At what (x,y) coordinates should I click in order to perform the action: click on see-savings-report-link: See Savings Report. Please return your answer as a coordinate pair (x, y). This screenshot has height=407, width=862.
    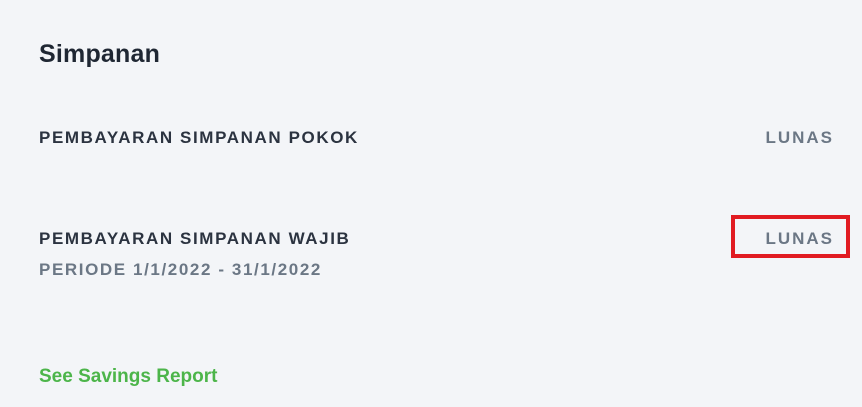
    Looking at the image, I should click on (128, 377).